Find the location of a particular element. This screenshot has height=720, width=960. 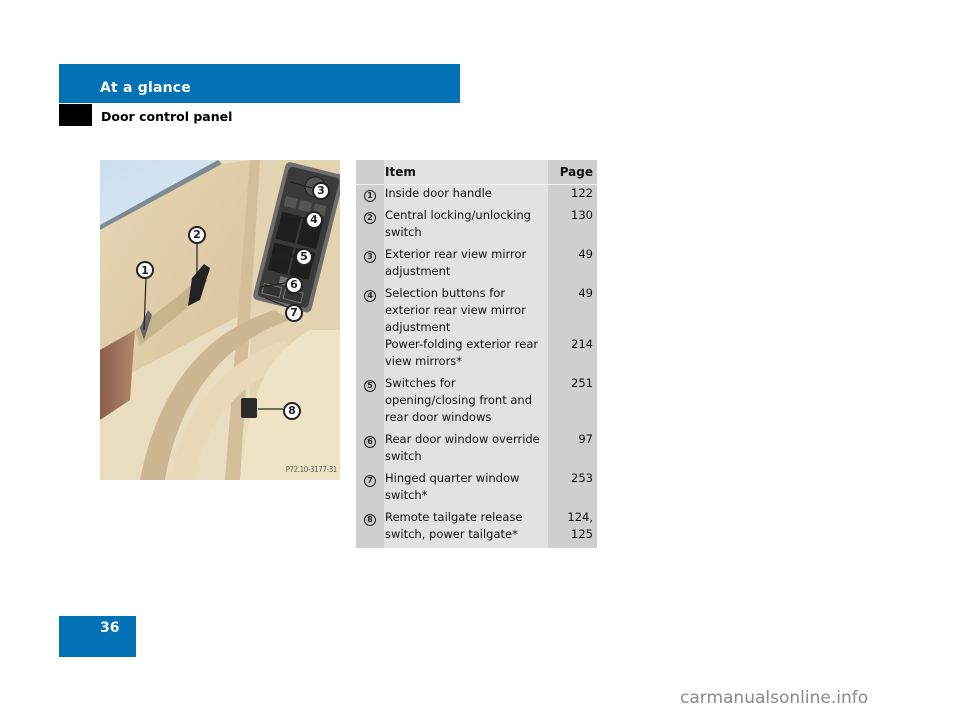

item-number-badge: 2 is located at coordinates (370, 218).